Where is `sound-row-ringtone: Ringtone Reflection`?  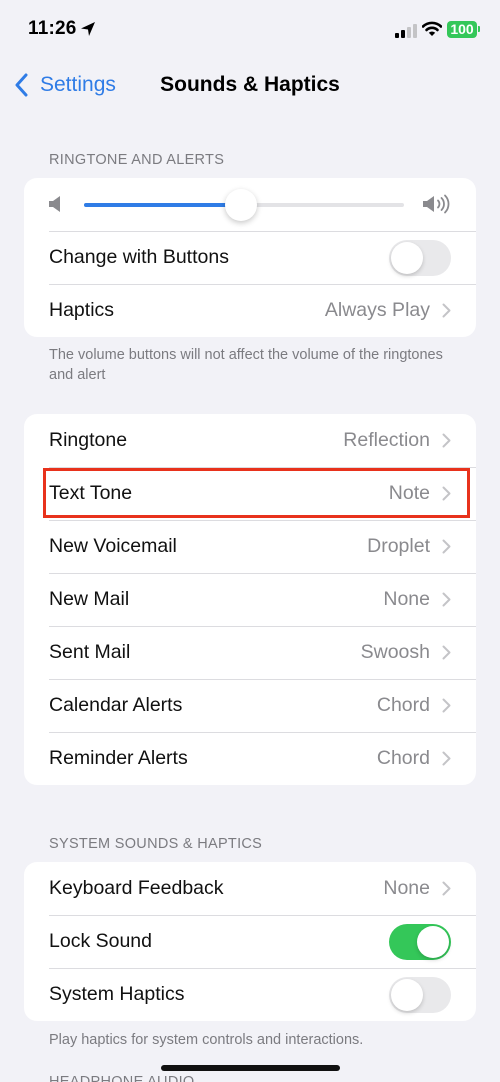
sound-row-ringtone: Ringtone Reflection is located at coordinates (250, 440).